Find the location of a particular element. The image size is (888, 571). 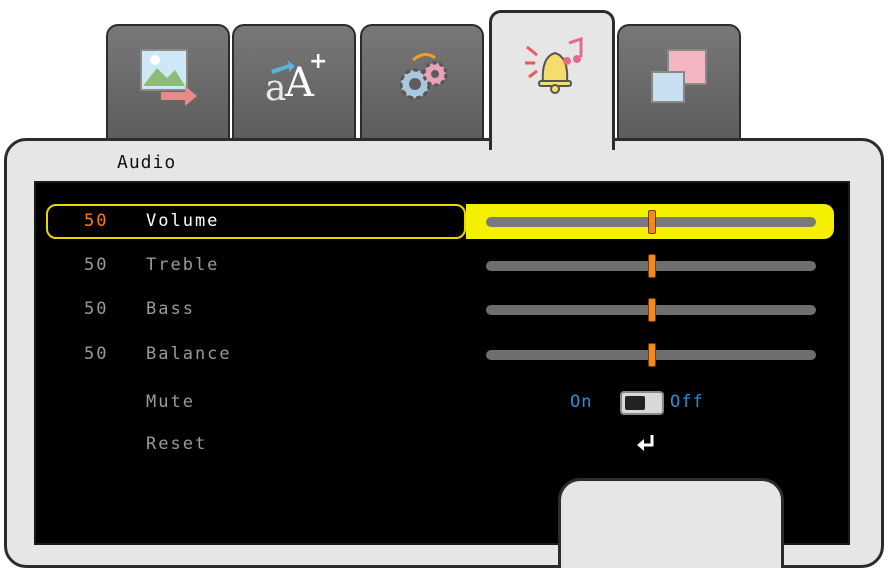

tab-audio is located at coordinates (552, 80).